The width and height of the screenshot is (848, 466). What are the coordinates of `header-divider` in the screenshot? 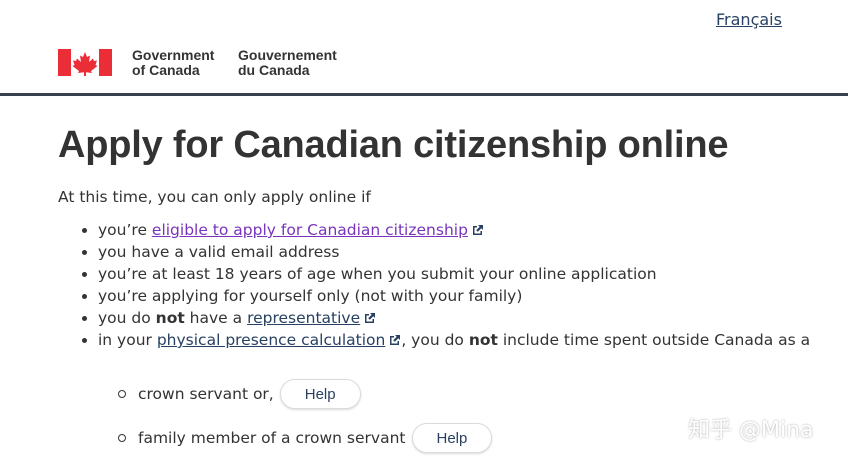 It's located at (424, 94).